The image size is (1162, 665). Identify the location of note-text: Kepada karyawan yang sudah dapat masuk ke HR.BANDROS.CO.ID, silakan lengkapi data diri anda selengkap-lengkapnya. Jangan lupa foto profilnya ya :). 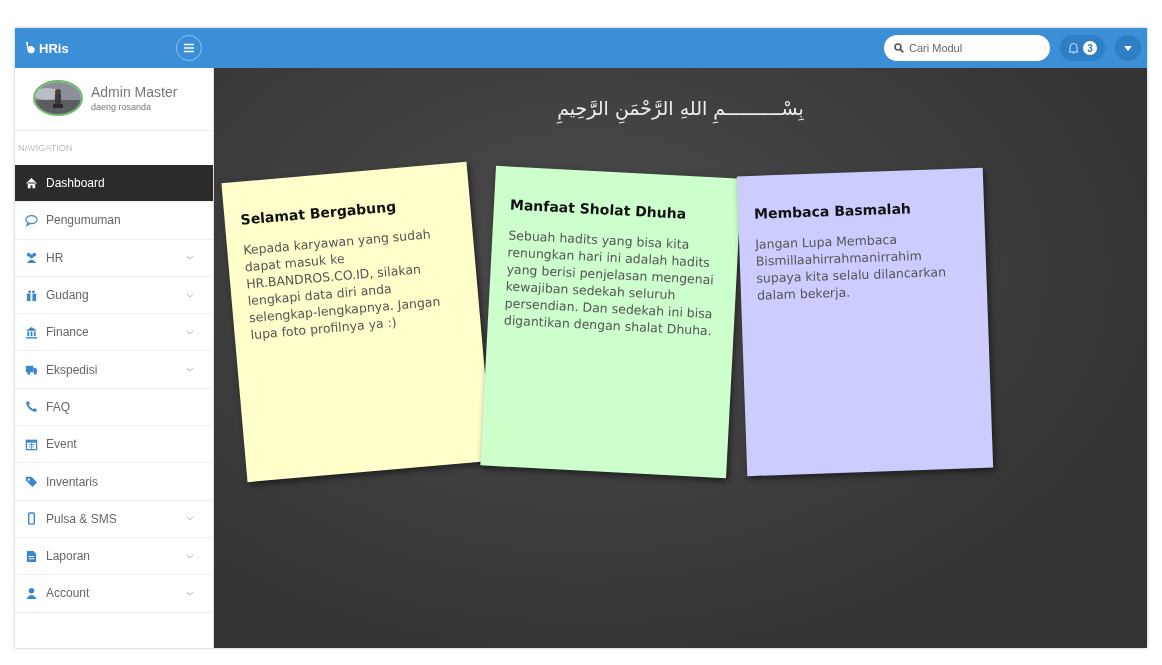
(342, 284).